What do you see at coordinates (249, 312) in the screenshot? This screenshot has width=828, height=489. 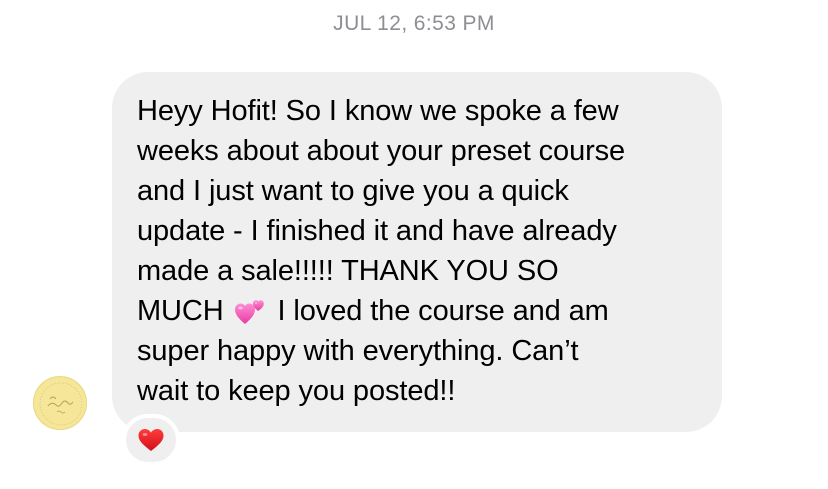 I see `two-hearts-icon` at bounding box center [249, 312].